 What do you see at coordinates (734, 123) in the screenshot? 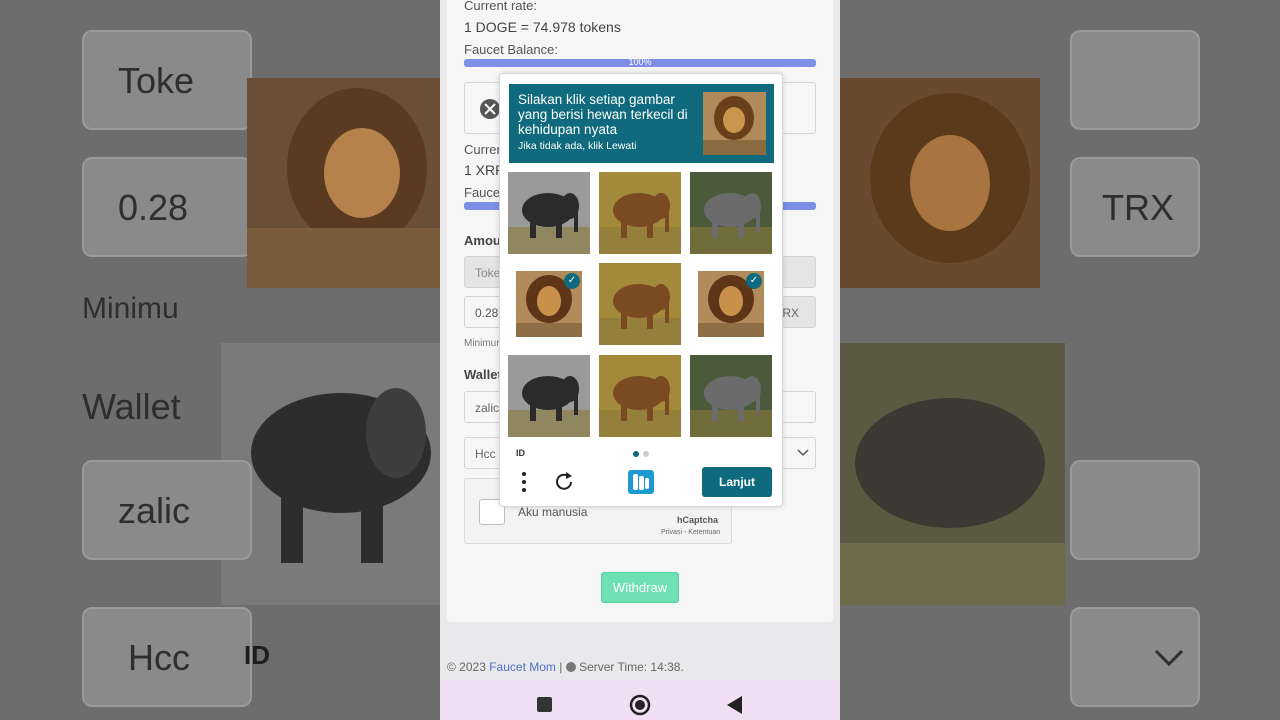
I see `prompt-lion-image` at bounding box center [734, 123].